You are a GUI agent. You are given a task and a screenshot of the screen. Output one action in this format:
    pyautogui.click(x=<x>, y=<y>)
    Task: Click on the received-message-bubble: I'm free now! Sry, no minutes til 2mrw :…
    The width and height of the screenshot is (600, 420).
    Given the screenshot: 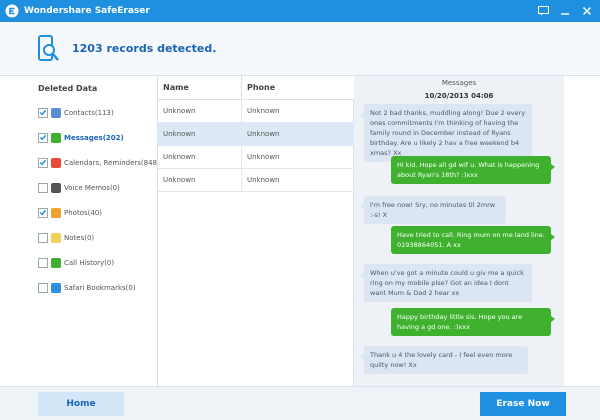 What is the action you would take?
    pyautogui.click(x=433, y=210)
    